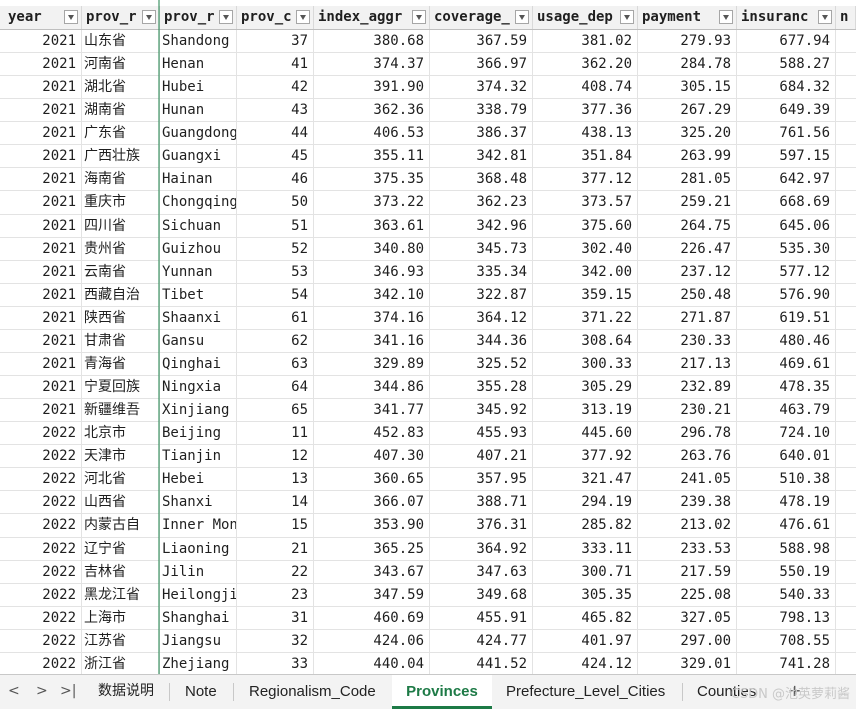 The image size is (856, 709). What do you see at coordinates (481, 226) in the screenshot?
I see `cell-coverage: 342.96` at bounding box center [481, 226].